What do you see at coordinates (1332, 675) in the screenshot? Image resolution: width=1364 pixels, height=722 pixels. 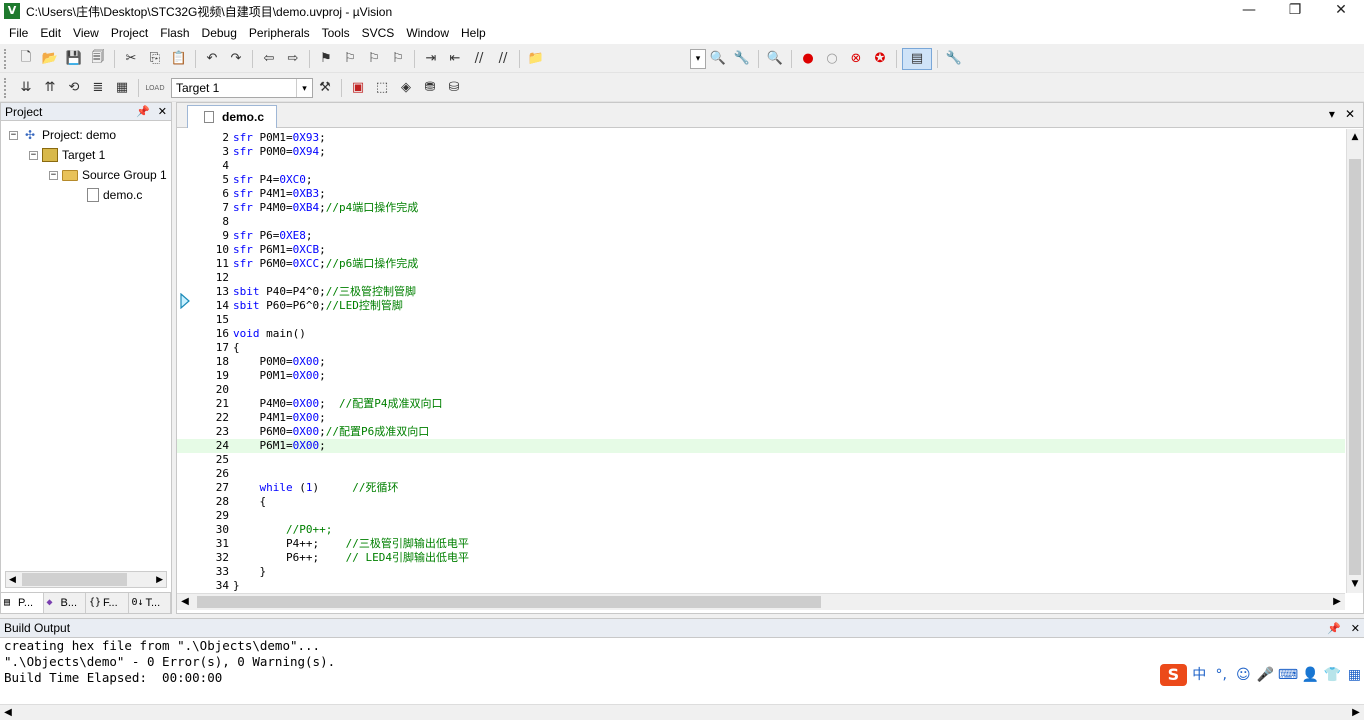 I see `ime-skin-icon: 👕` at bounding box center [1332, 675].